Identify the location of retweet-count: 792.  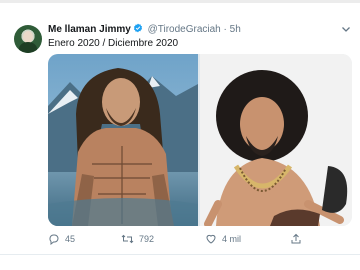
(147, 239).